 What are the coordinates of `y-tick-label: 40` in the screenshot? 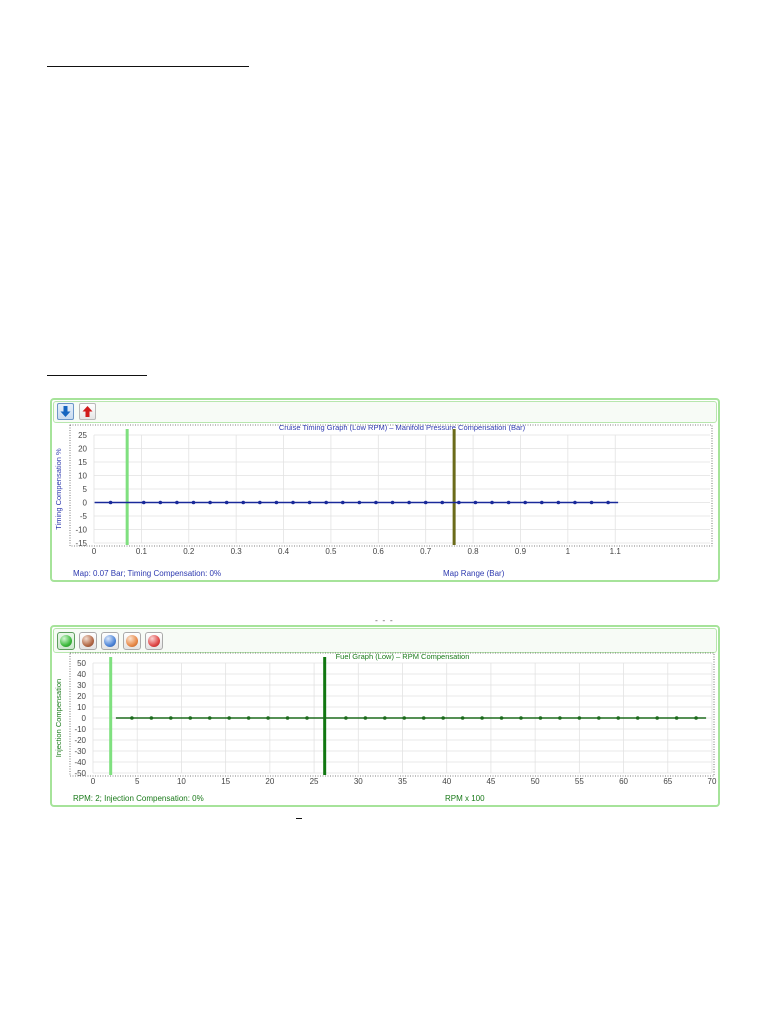 It's located at (81, 674).